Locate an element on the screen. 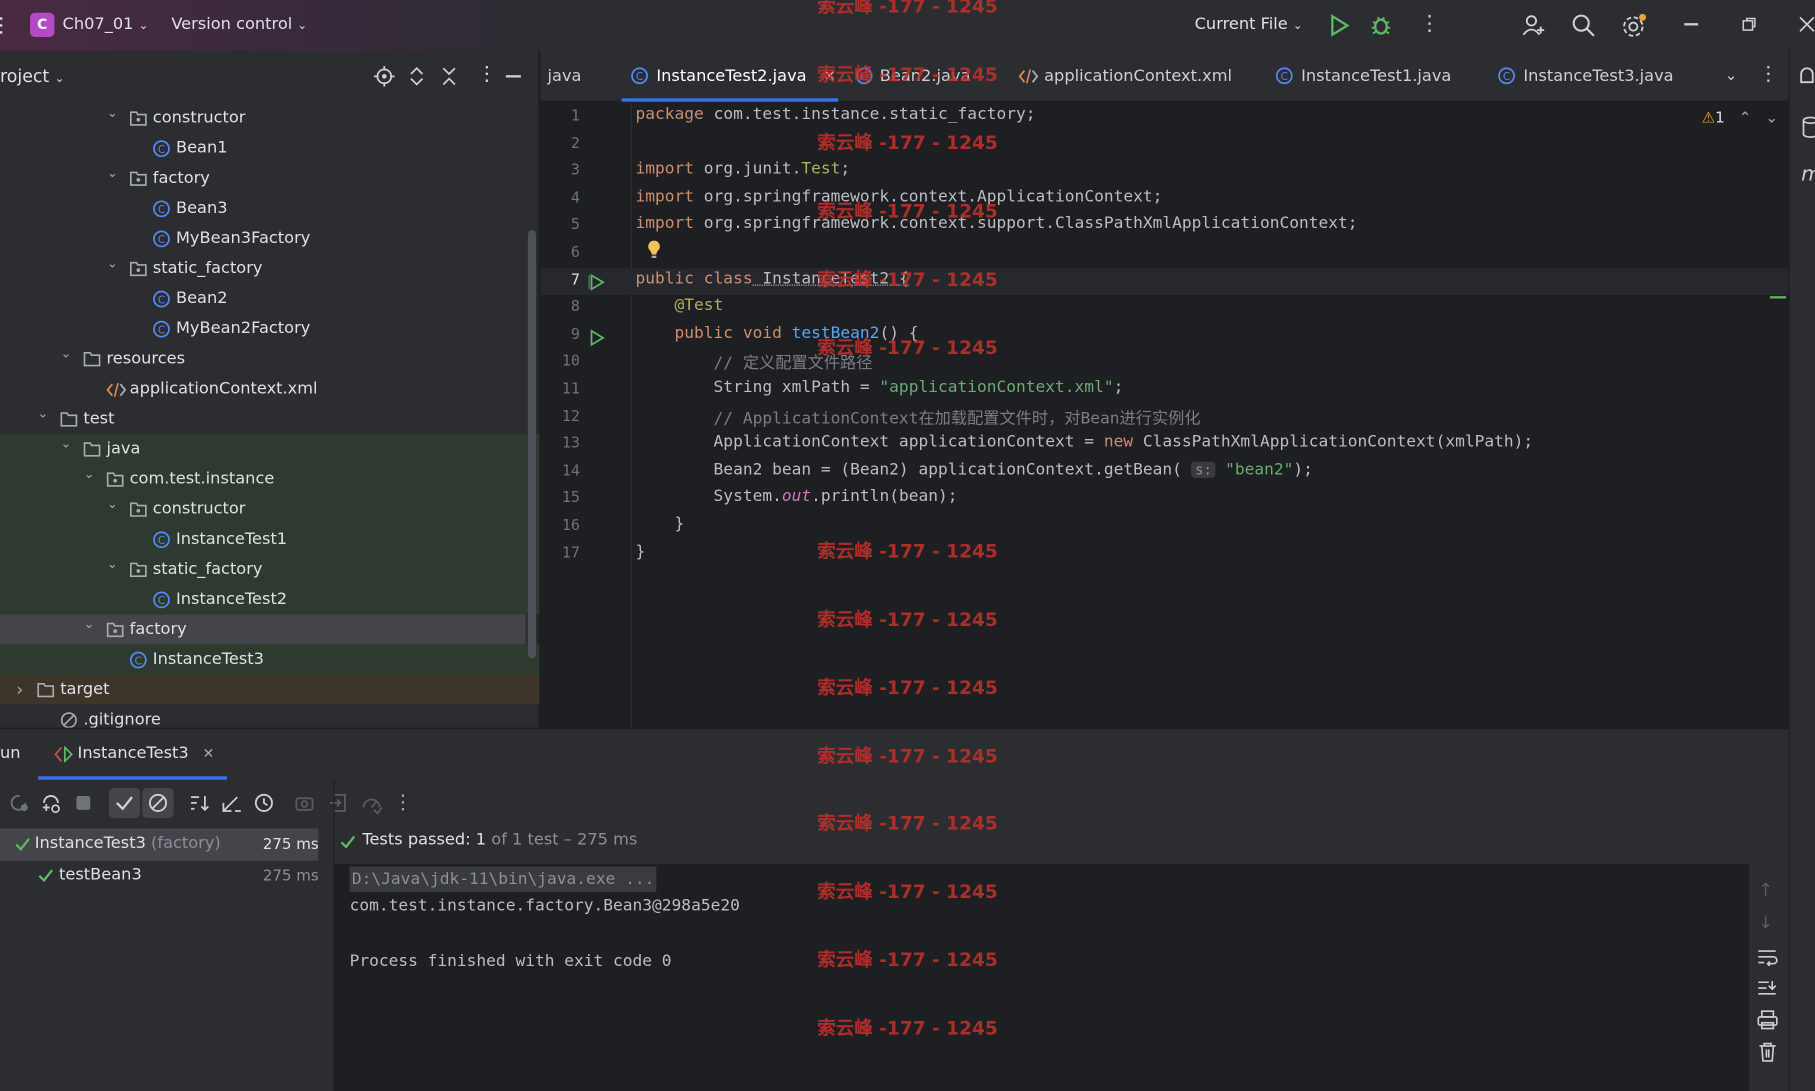  coverage-icon is located at coordinates (371, 803).